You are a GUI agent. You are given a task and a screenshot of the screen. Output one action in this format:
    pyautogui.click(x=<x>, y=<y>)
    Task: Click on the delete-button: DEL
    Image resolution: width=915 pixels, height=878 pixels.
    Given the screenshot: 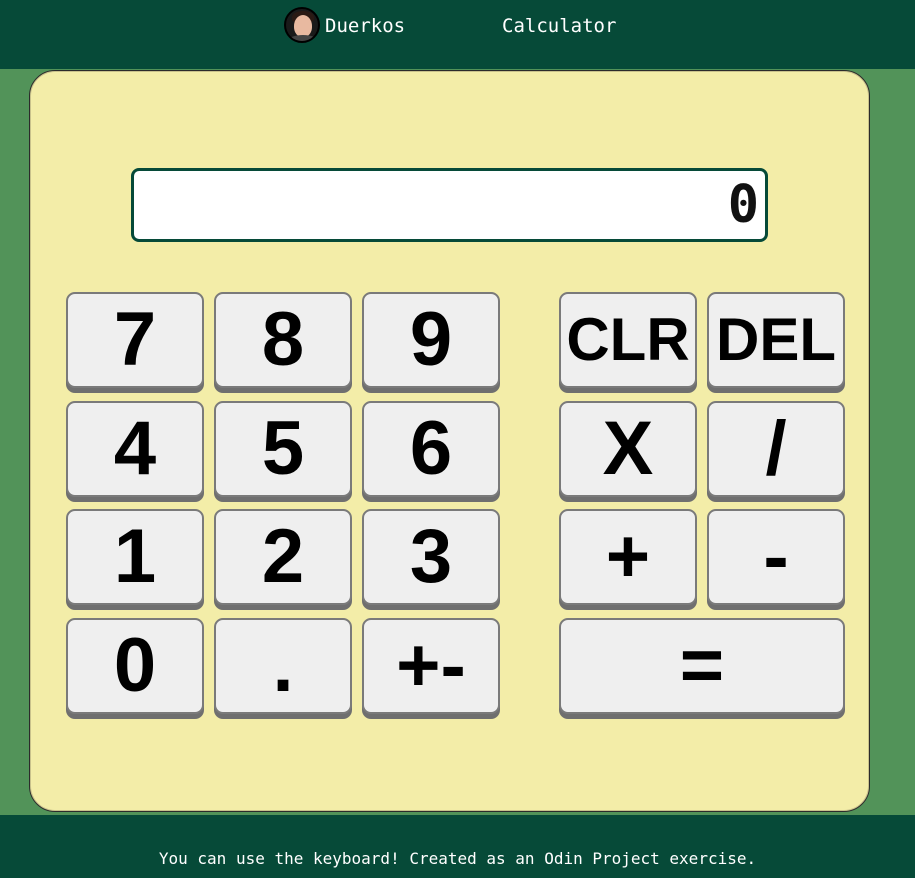 What is the action you would take?
    pyautogui.click(x=776, y=340)
    